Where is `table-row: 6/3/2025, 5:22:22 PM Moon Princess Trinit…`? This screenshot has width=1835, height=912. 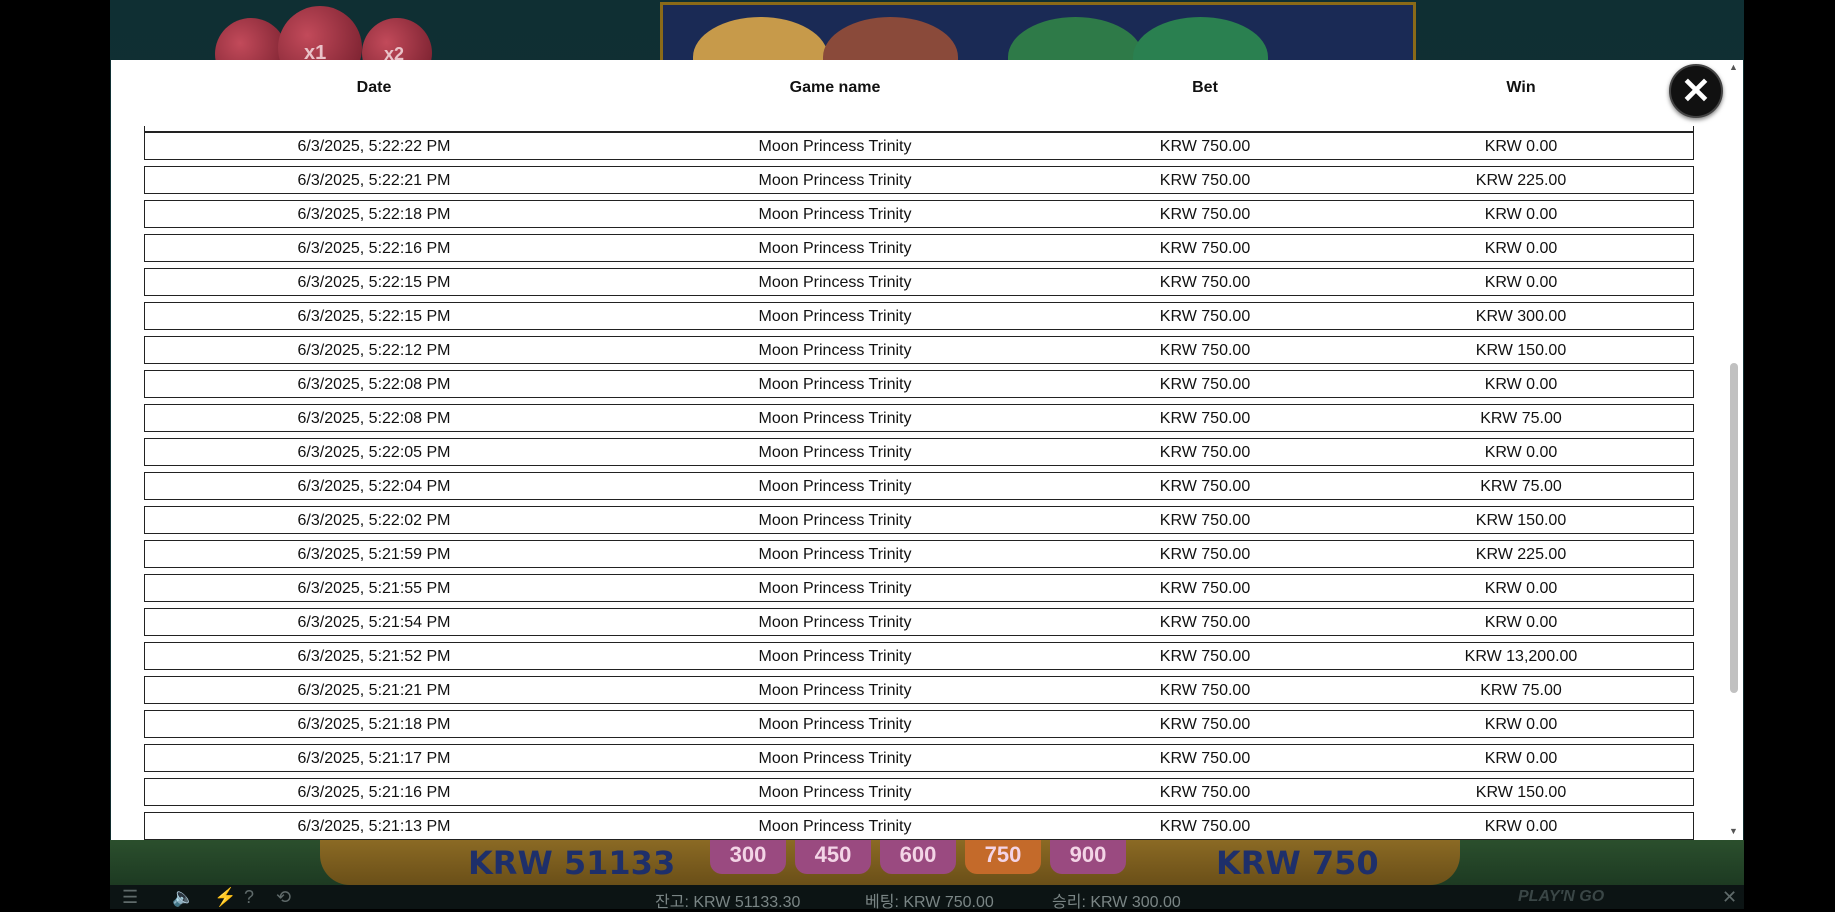
table-row: 6/3/2025, 5:22:22 PM Moon Princess Trinit… is located at coordinates (919, 146).